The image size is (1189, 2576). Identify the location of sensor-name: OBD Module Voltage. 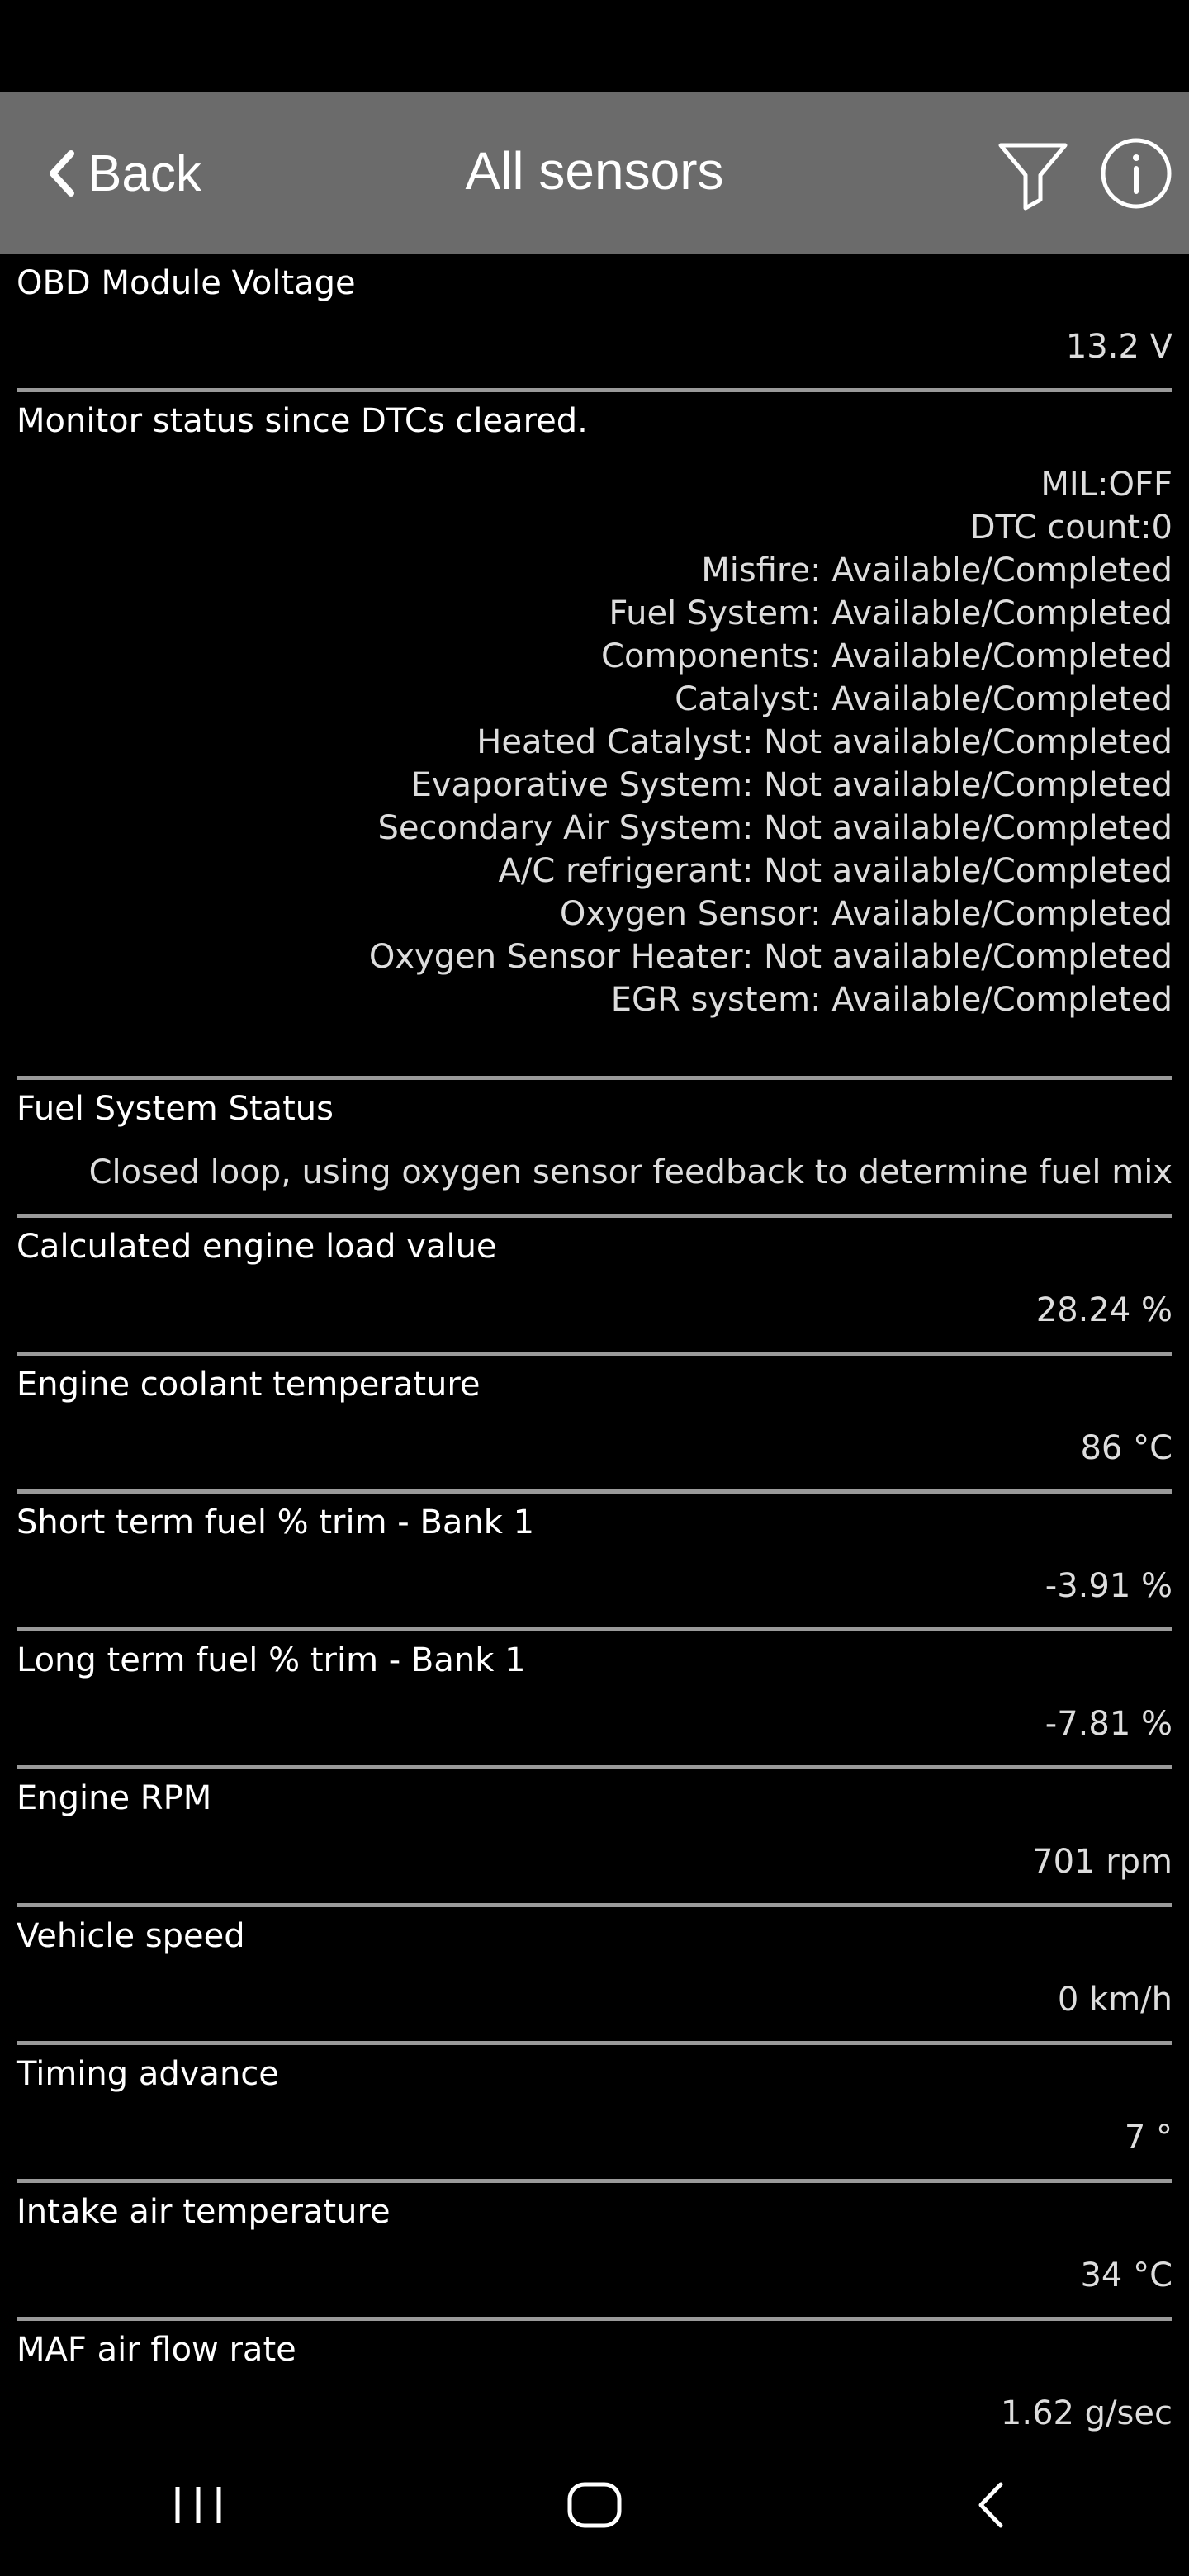
(186, 283).